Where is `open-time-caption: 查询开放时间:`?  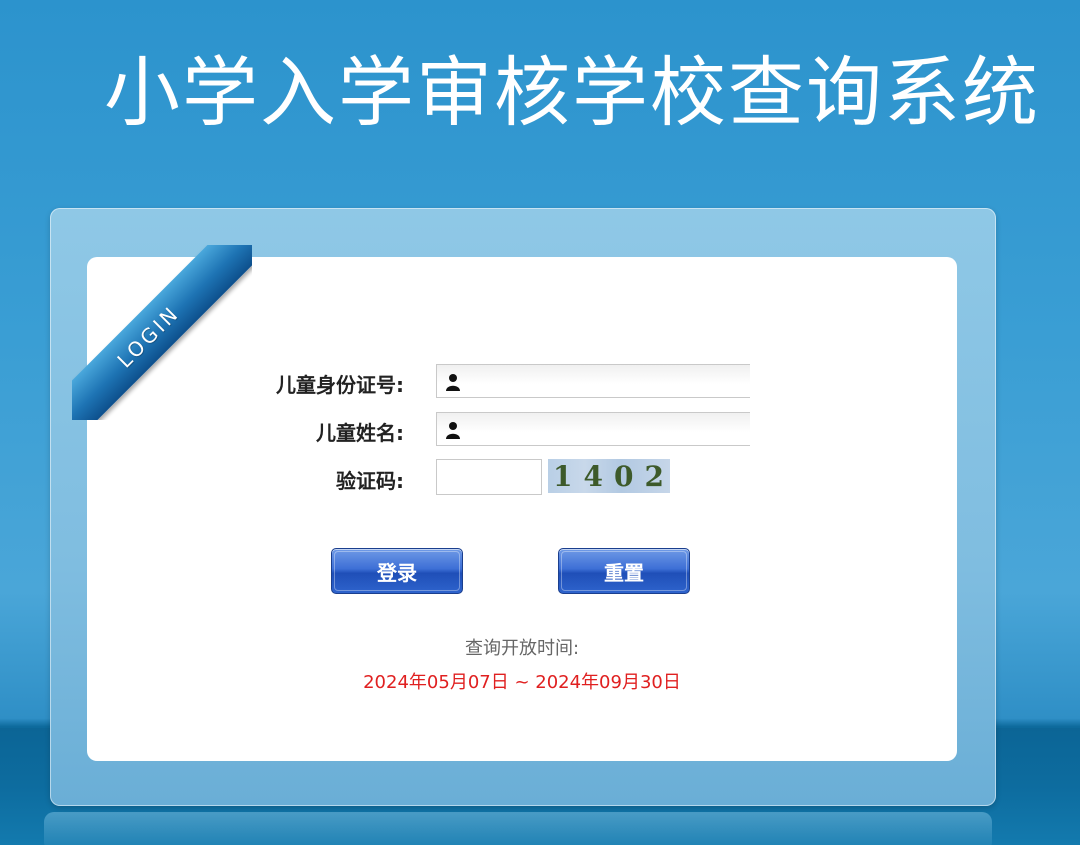 open-time-caption: 查询开放时间: is located at coordinates (522, 648).